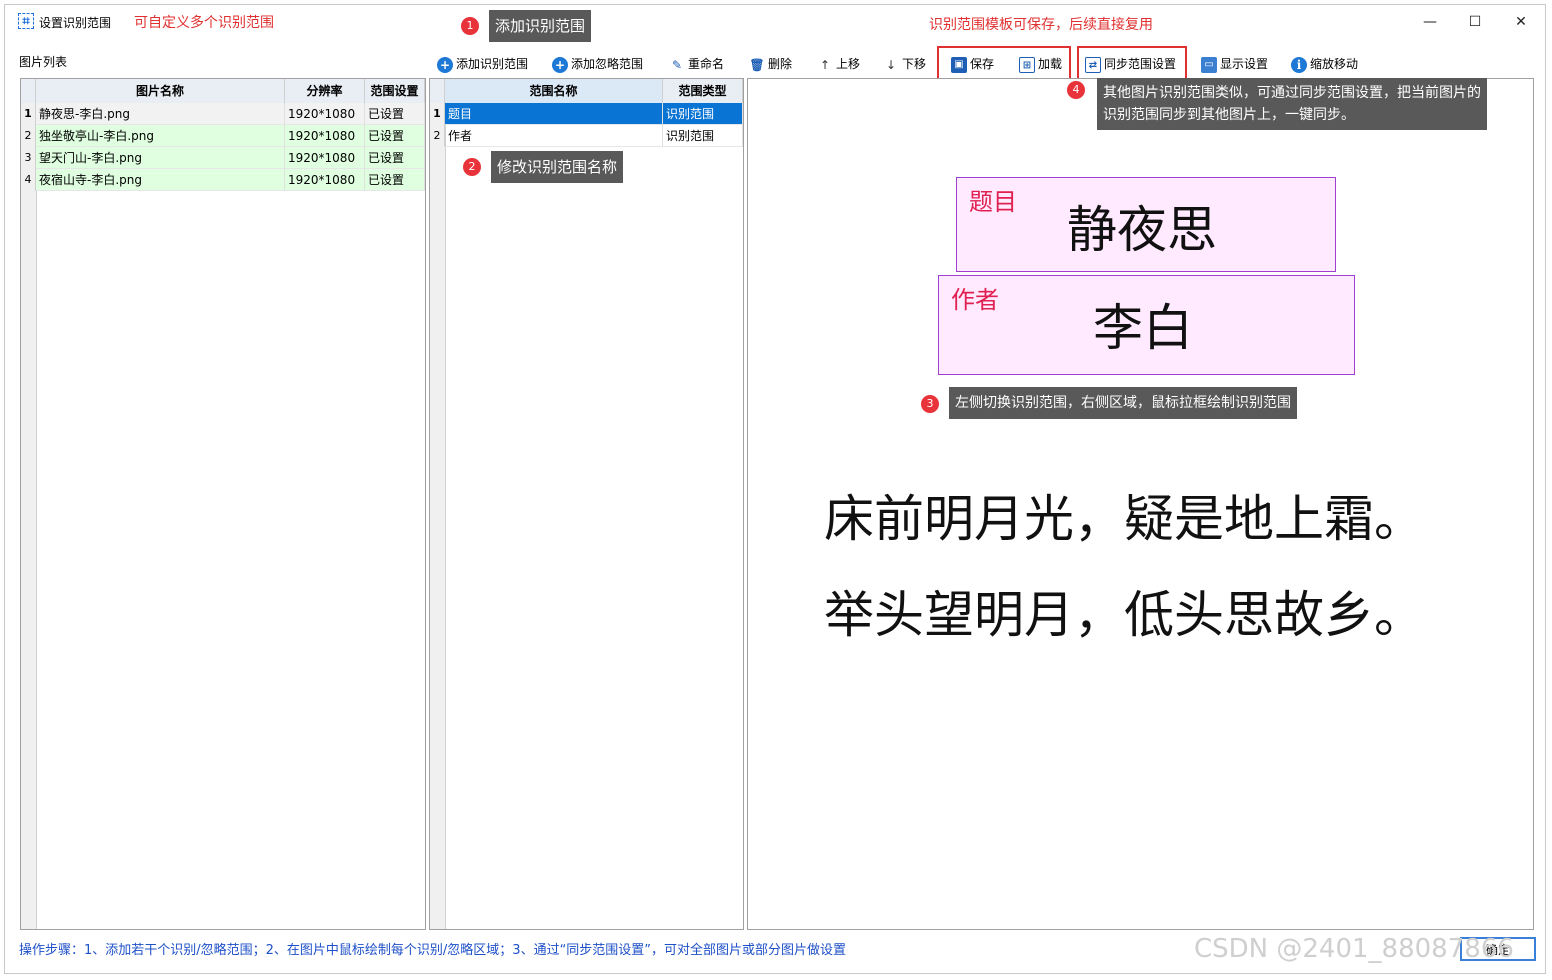  What do you see at coordinates (1521, 22) in the screenshot?
I see `close-button: ✕` at bounding box center [1521, 22].